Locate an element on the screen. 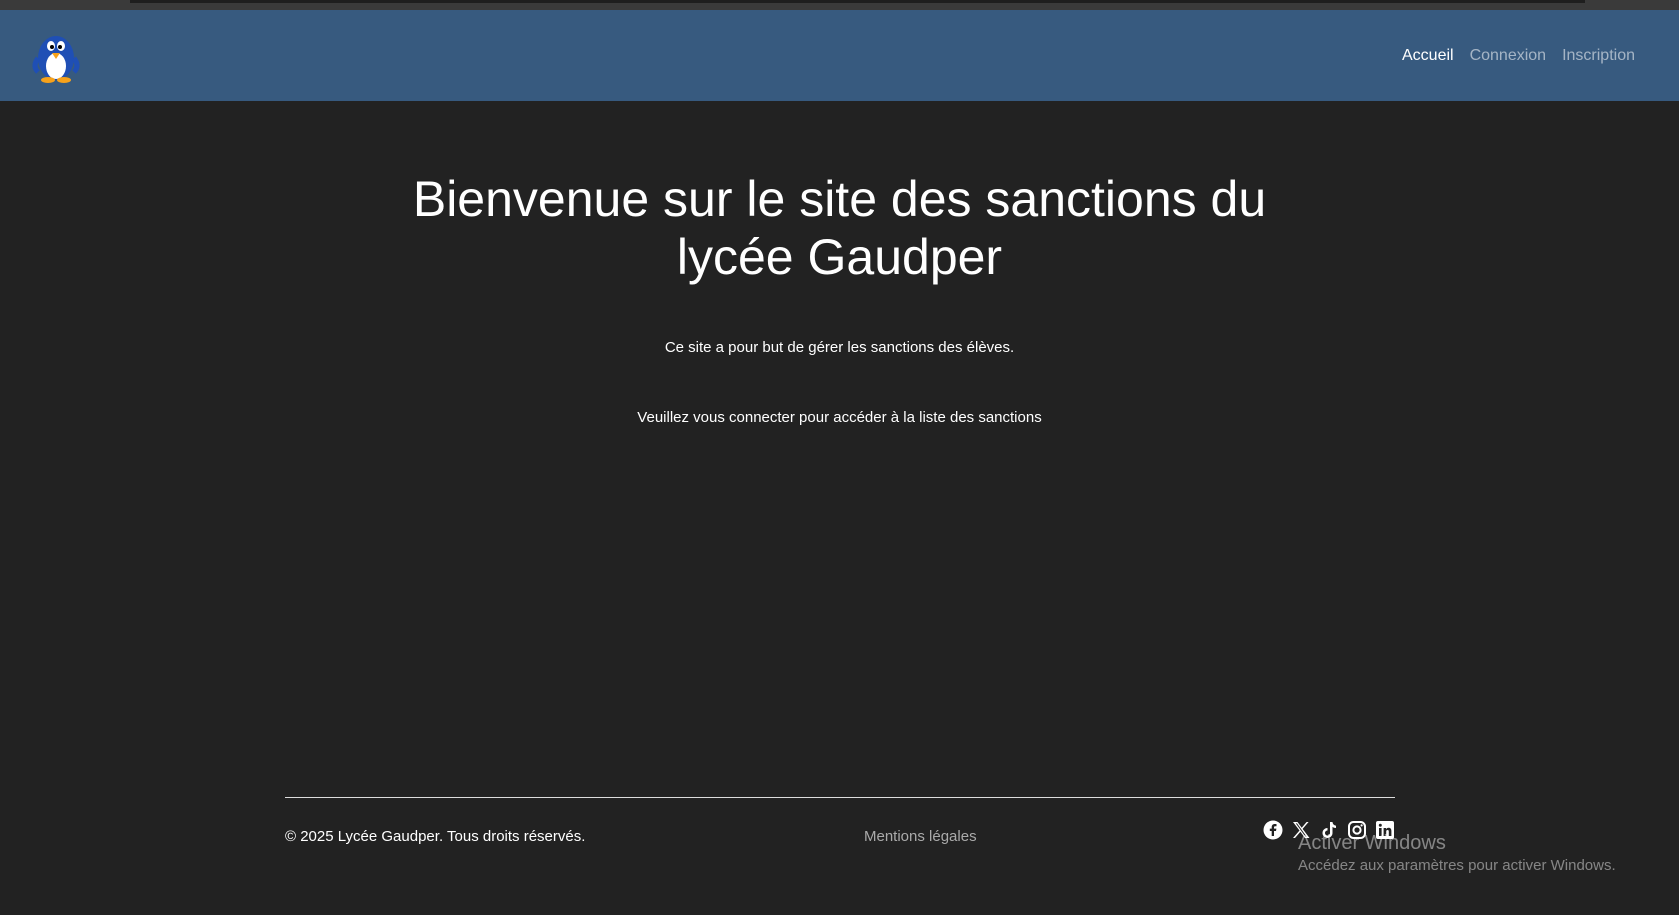 Image resolution: width=1679 pixels, height=915 pixels. activation-title: Activer Windows is located at coordinates (1372, 843).